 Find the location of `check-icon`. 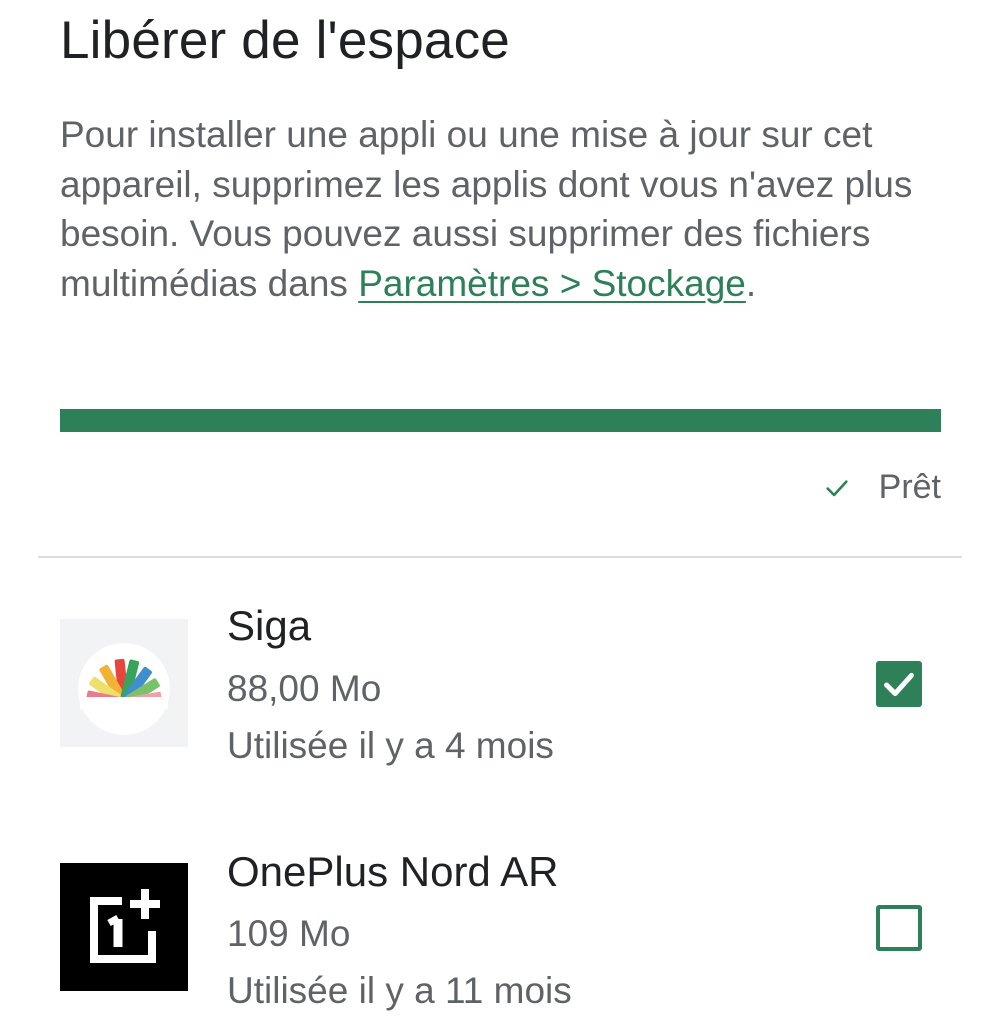

check-icon is located at coordinates (837, 487).